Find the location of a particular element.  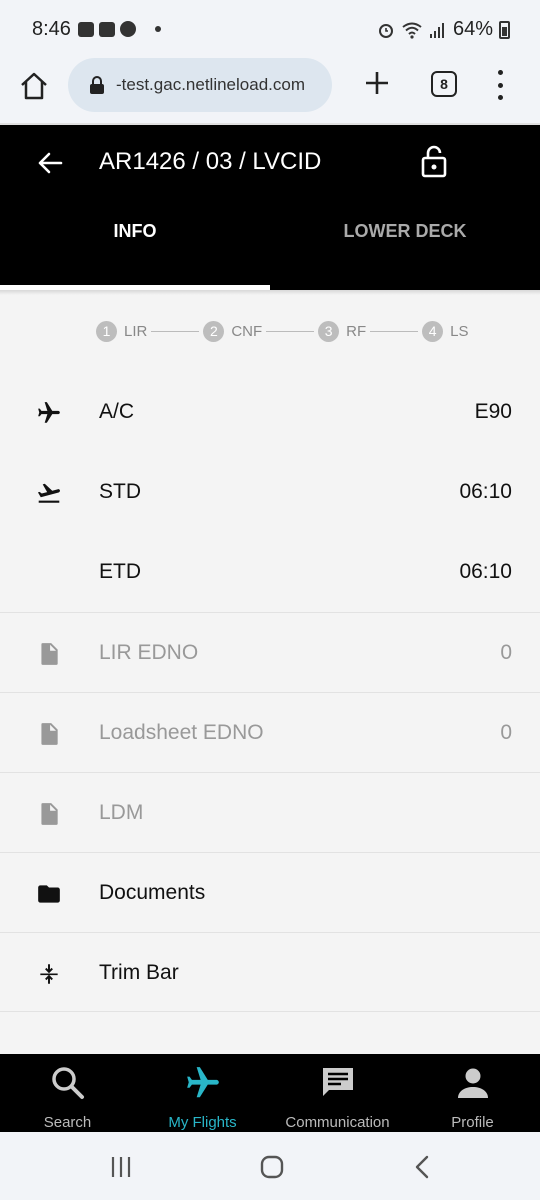

nav-label: Profile is located at coordinates (472, 1122).